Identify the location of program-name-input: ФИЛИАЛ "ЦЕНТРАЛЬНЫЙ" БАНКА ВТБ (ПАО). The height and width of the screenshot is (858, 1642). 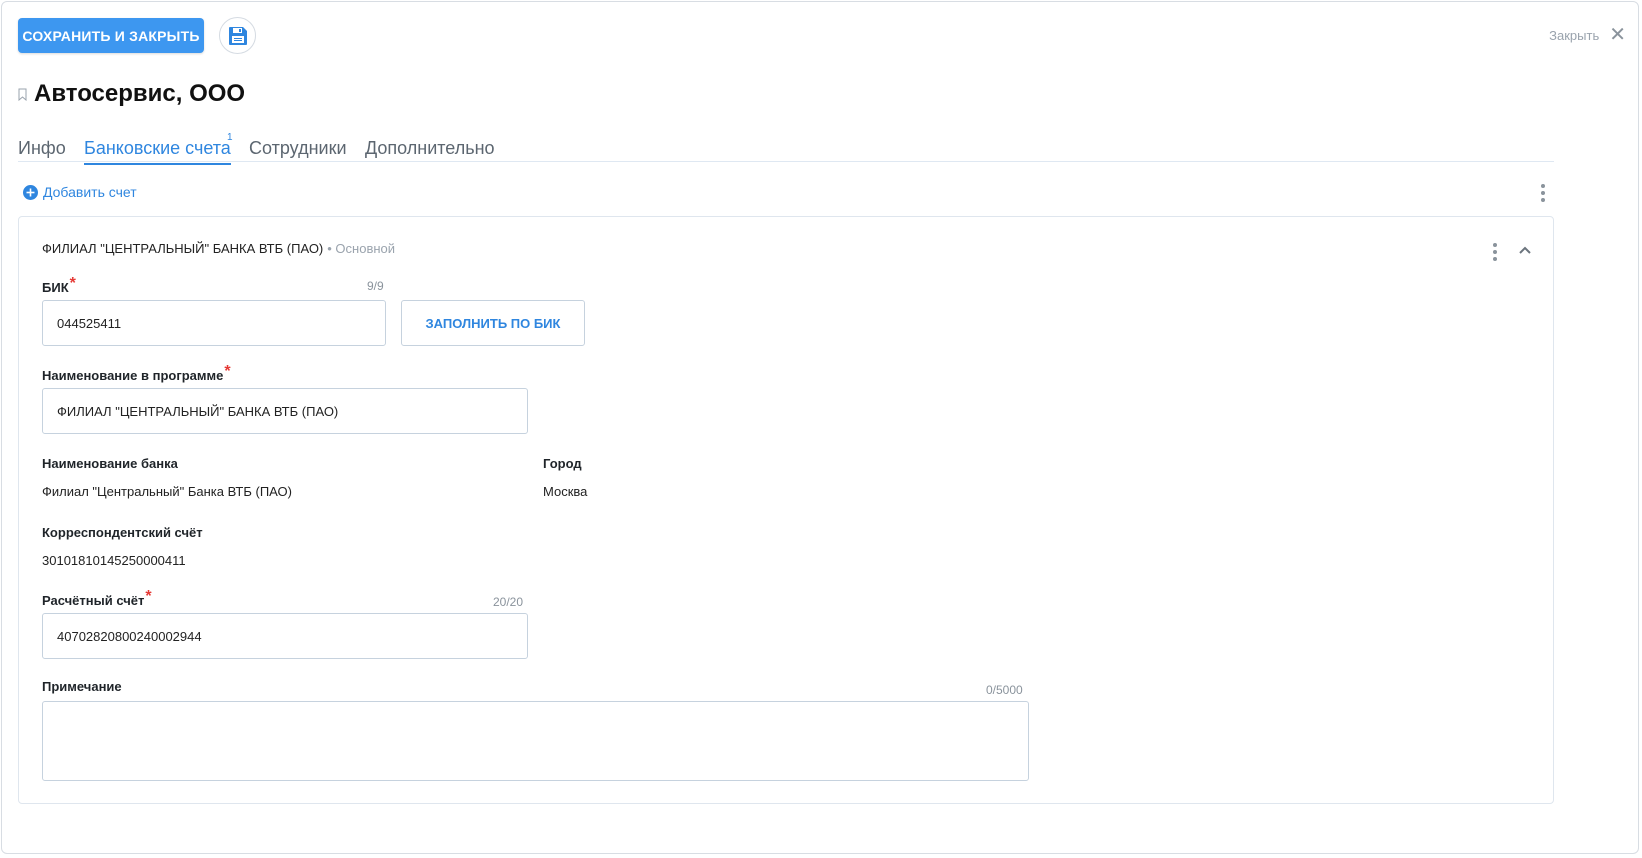
(285, 411).